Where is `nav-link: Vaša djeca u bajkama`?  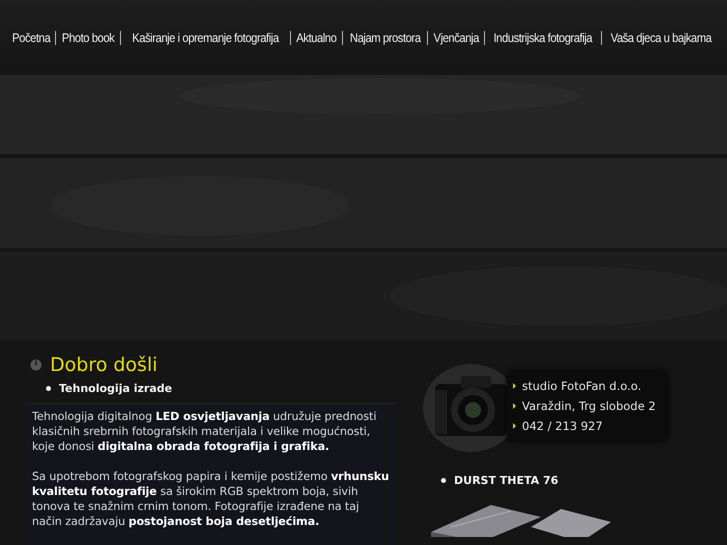
nav-link: Vaša djeca u bajkama is located at coordinates (661, 37).